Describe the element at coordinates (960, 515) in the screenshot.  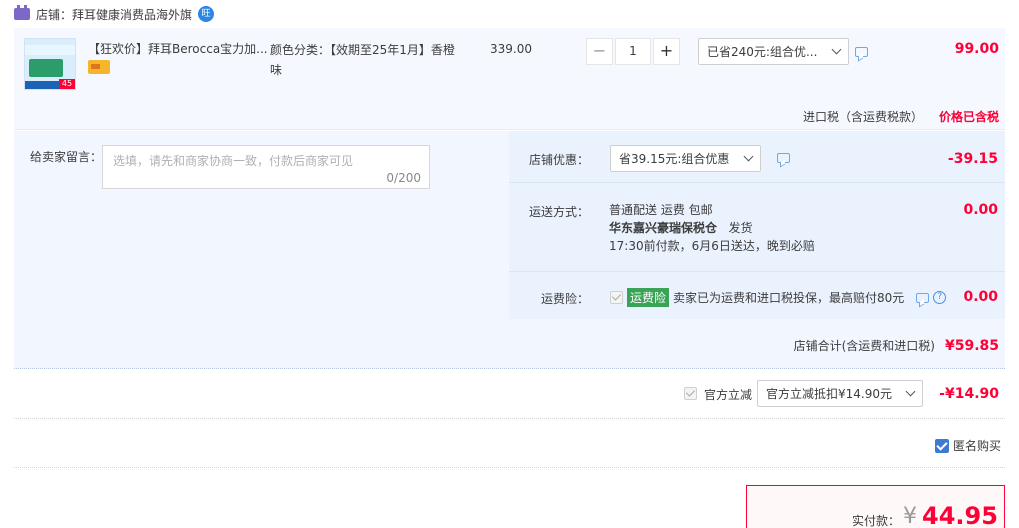
I see `payment-amount: 44.95` at that location.